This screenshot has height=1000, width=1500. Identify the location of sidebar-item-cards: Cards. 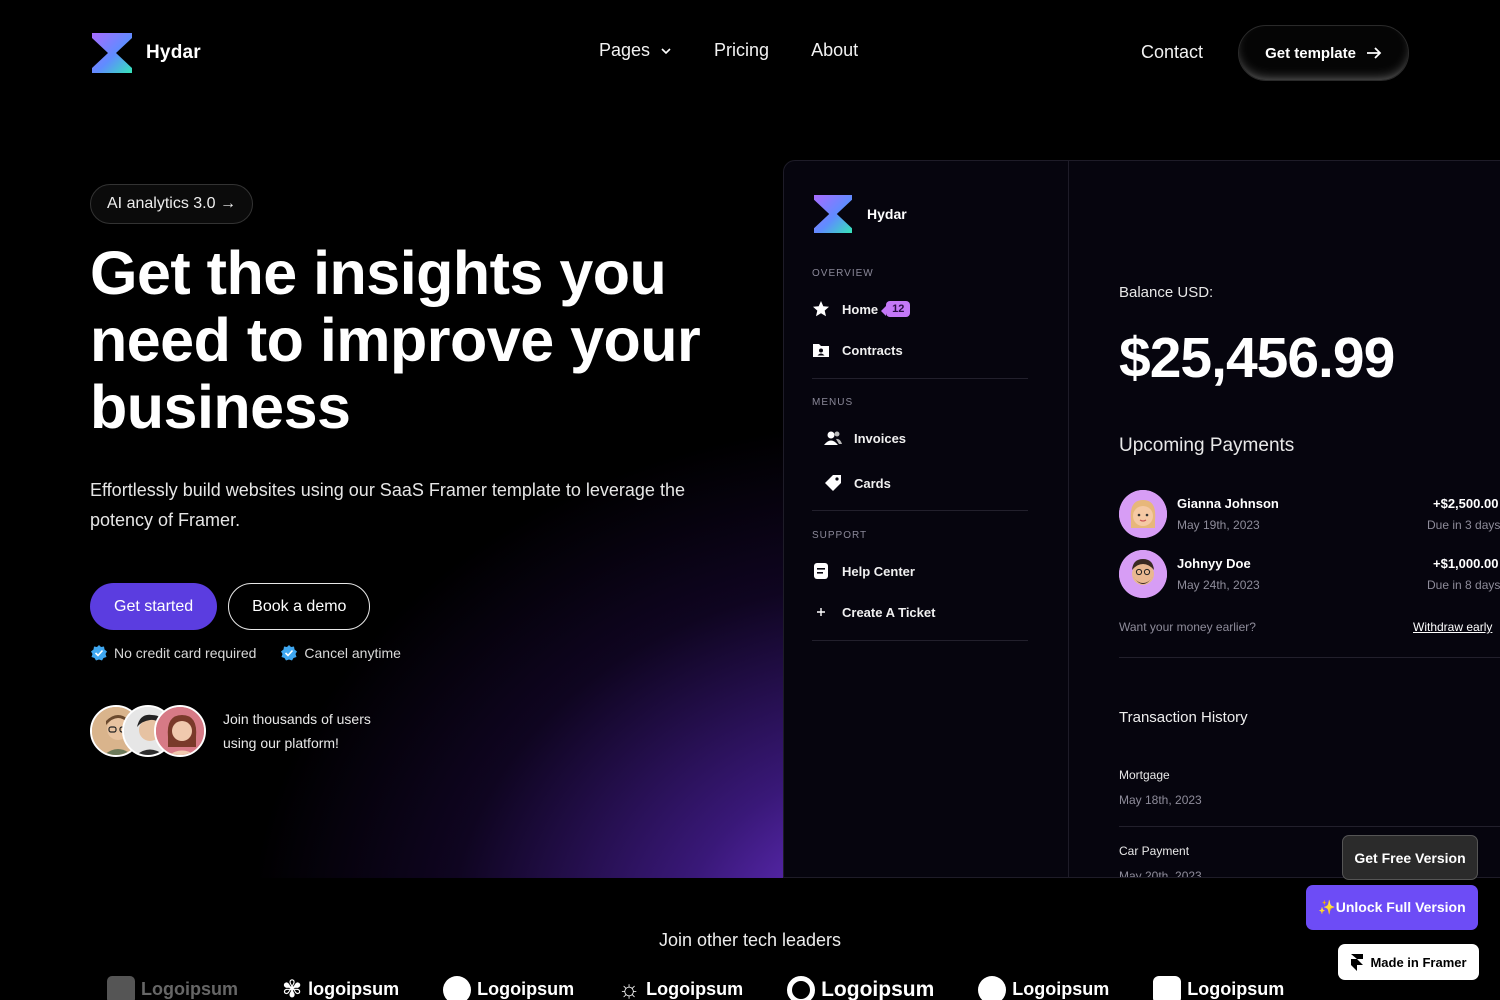
(857, 483).